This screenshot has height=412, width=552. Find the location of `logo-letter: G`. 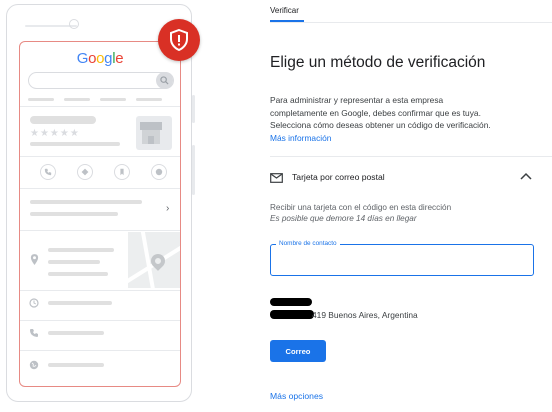

logo-letter: G is located at coordinates (82, 58).